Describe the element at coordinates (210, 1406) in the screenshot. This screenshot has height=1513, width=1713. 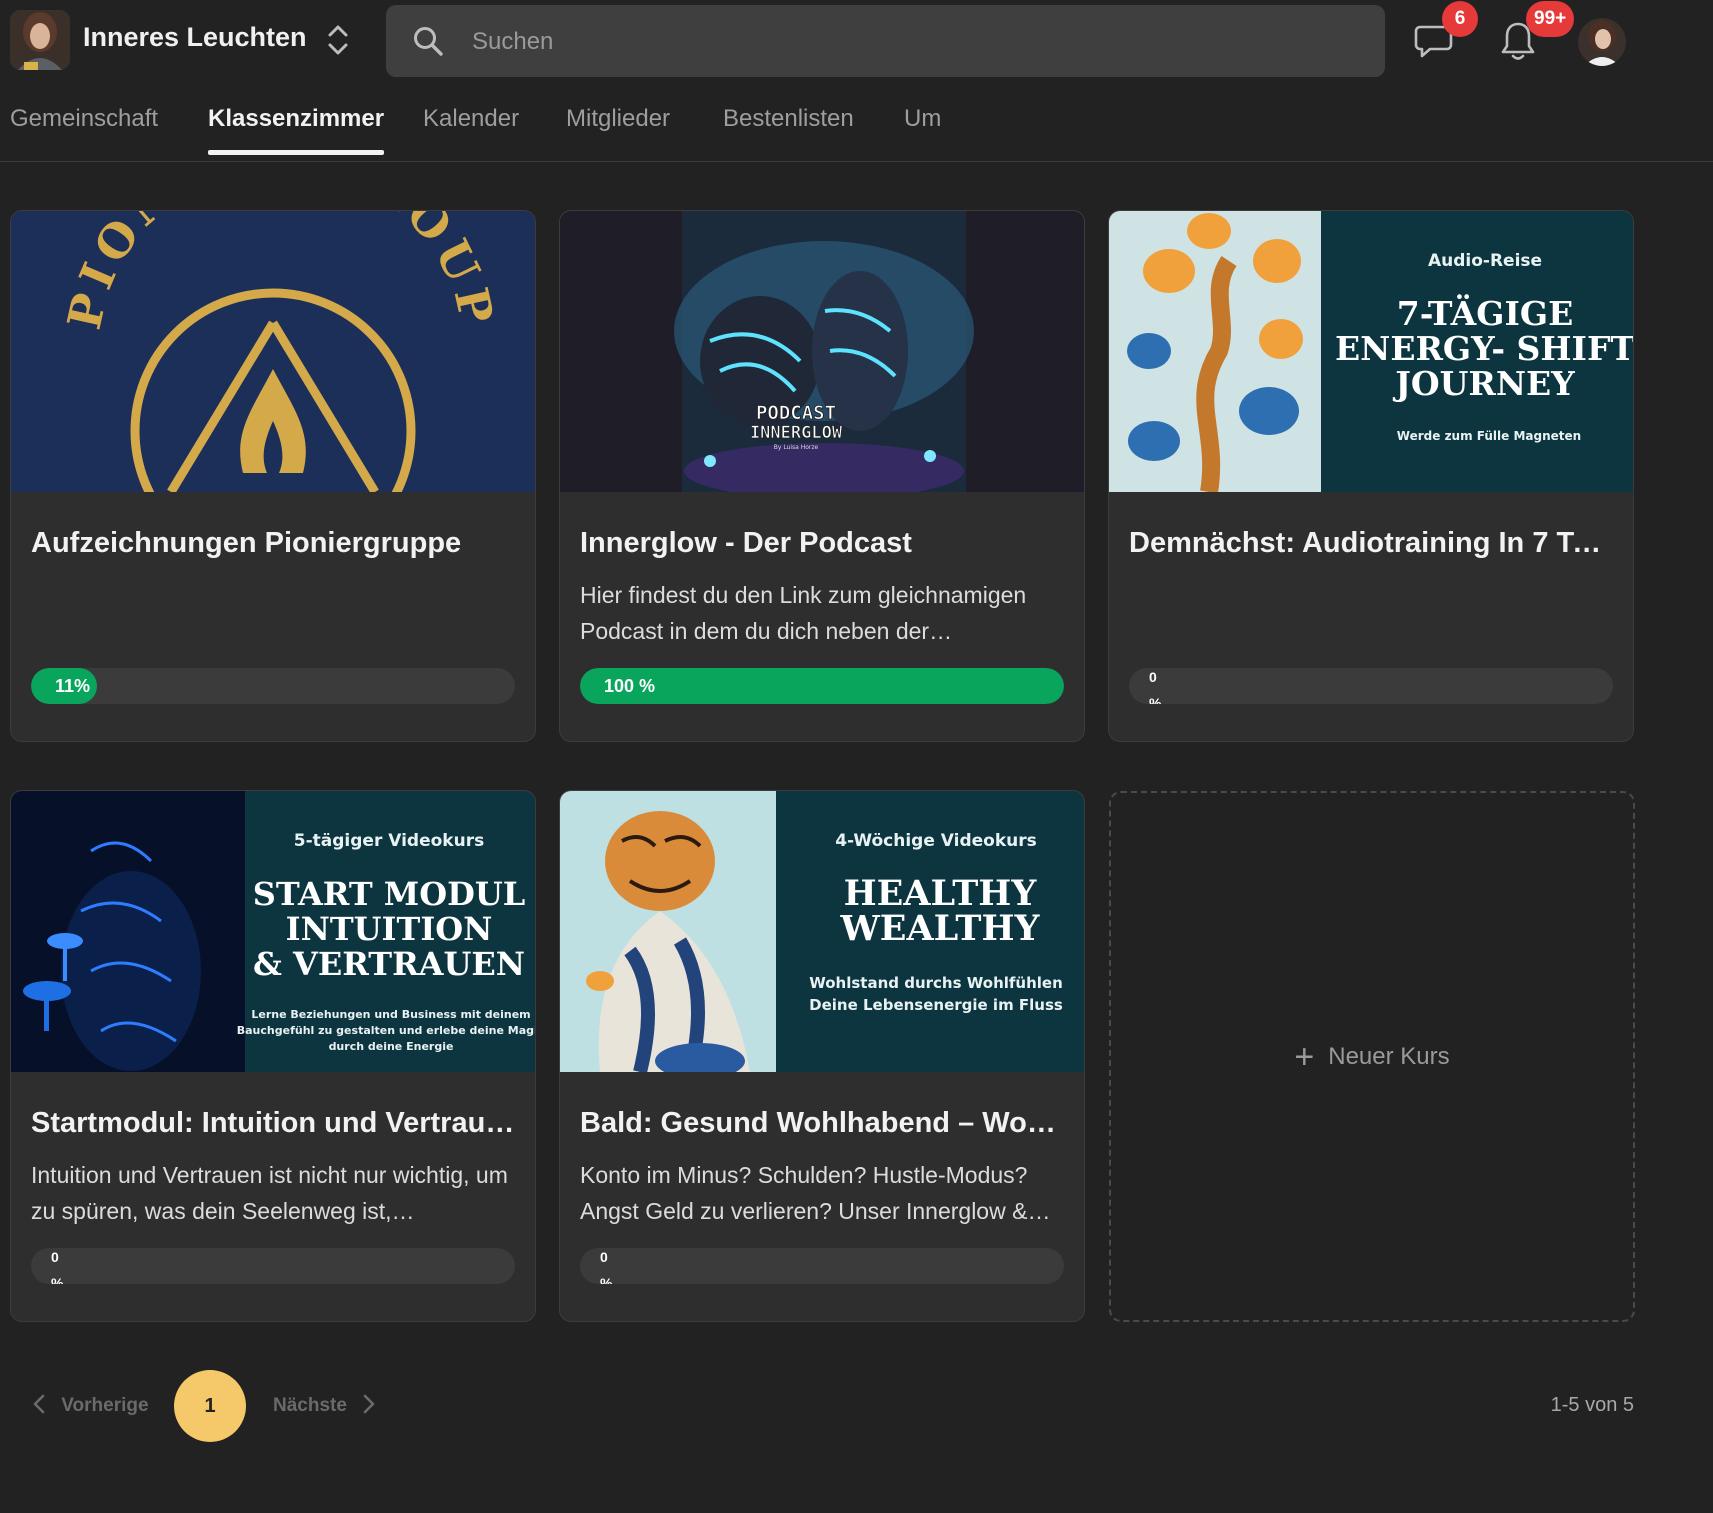
I see `page-number-button: 1` at that location.